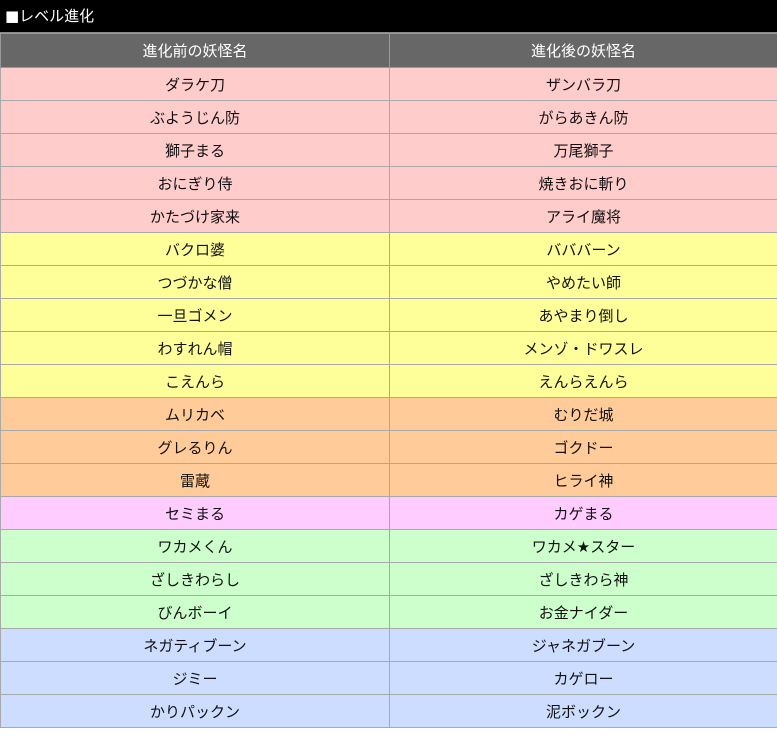 This screenshot has height=742, width=777. What do you see at coordinates (195, 50) in the screenshot?
I see `column-header-before: 進化前の妖怪名` at bounding box center [195, 50].